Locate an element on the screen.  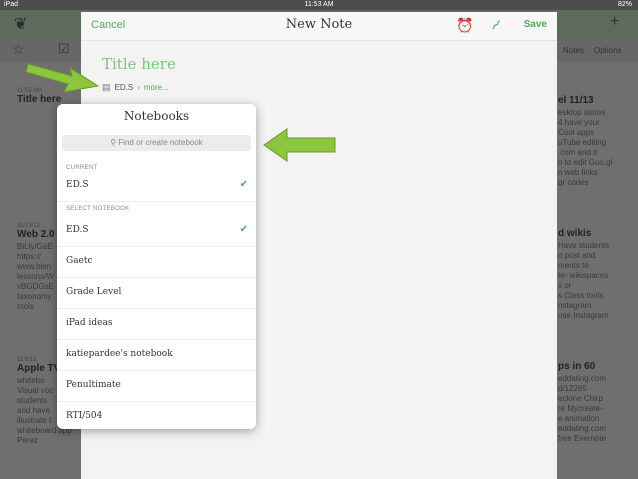
status-bar: iPad 11:53 AM 82% is located at coordinates (319, 5).